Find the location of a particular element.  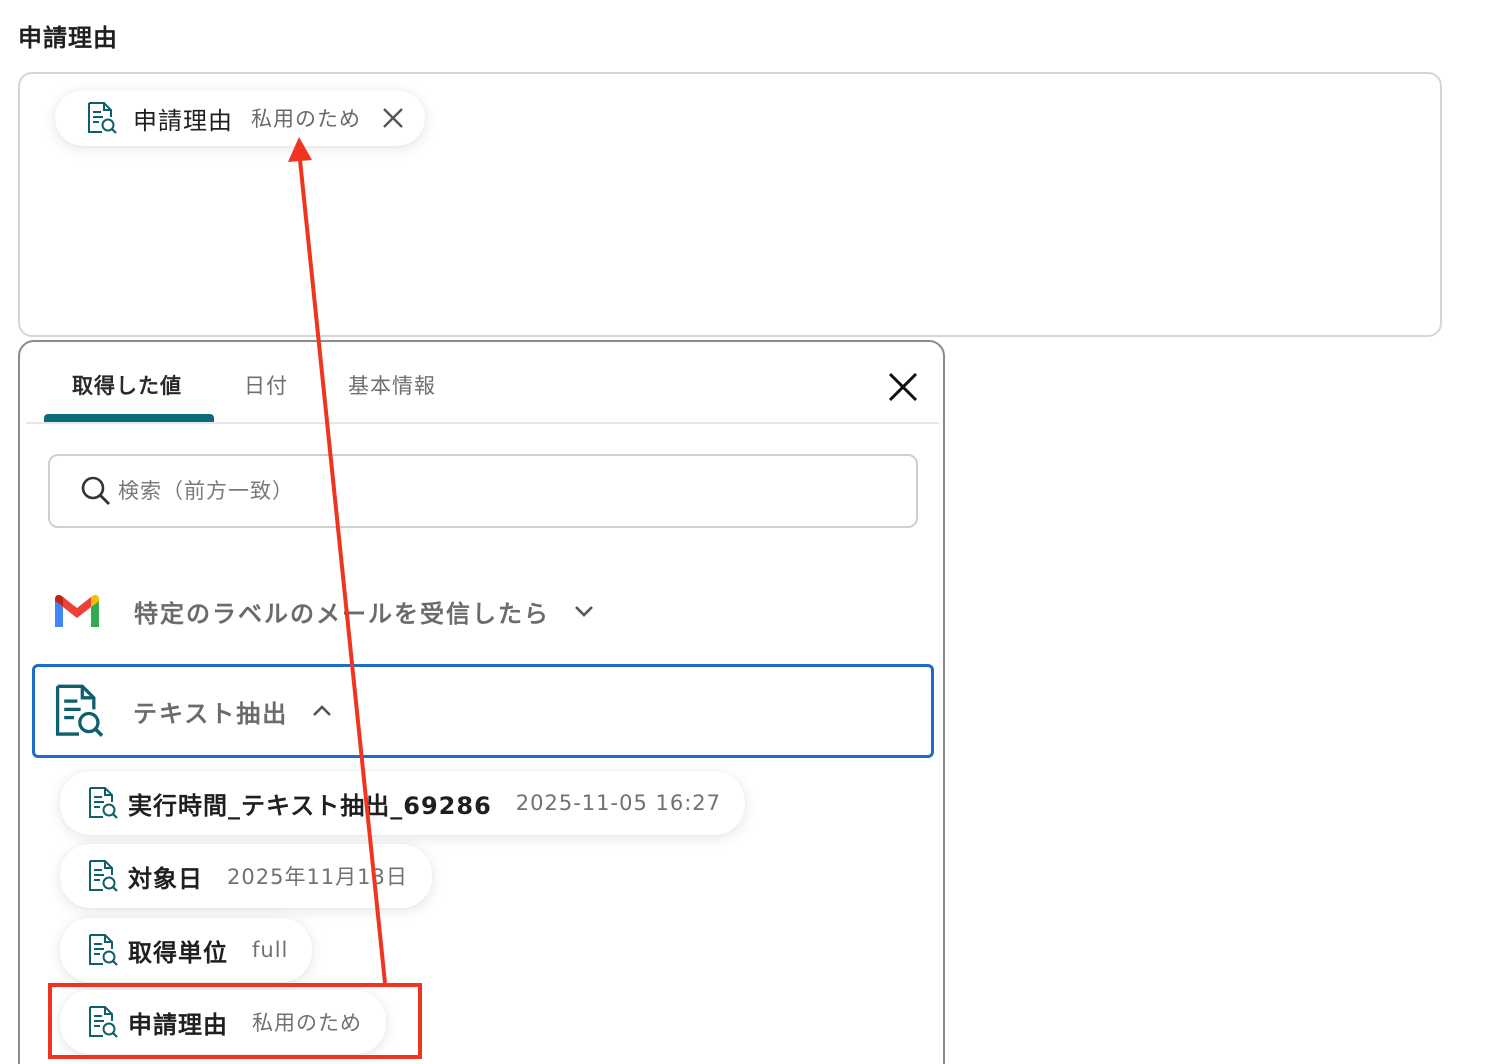

search-box is located at coordinates (483, 491).